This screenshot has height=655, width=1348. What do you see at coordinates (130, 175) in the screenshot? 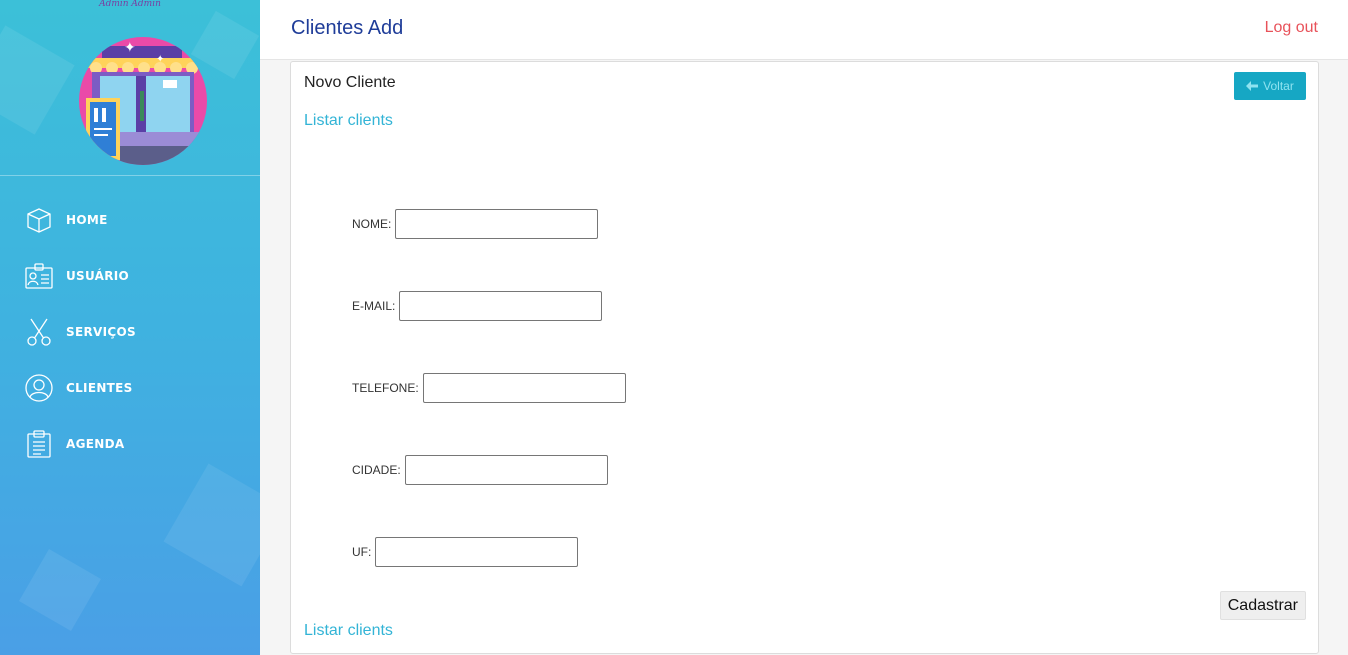
I see `sidebar-divider` at bounding box center [130, 175].